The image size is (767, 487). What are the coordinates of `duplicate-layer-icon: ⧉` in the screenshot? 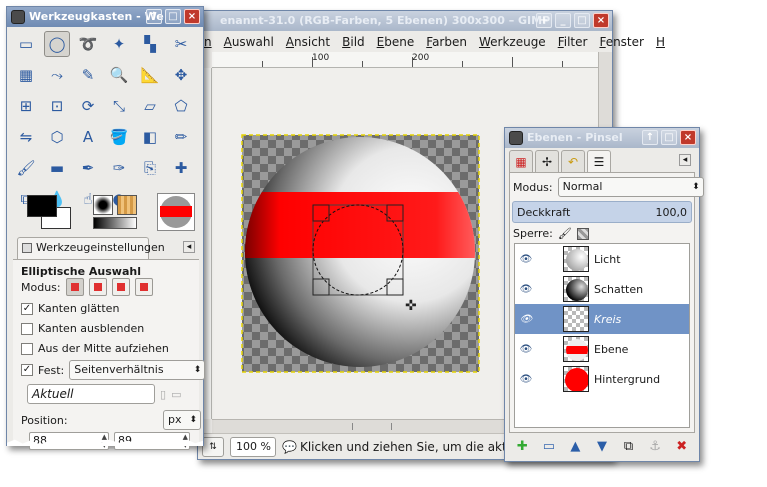 It's located at (629, 446).